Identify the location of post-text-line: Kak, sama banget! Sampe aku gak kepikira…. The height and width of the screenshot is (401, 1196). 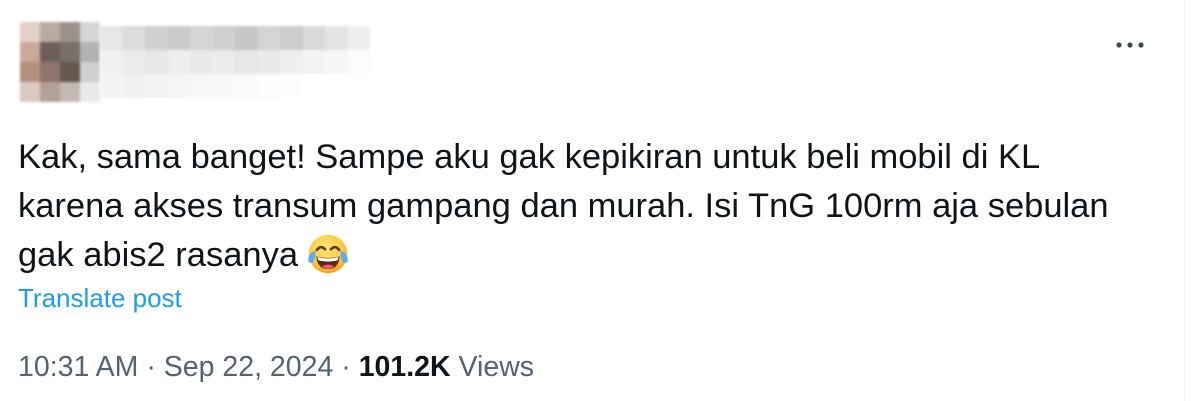
(529, 157).